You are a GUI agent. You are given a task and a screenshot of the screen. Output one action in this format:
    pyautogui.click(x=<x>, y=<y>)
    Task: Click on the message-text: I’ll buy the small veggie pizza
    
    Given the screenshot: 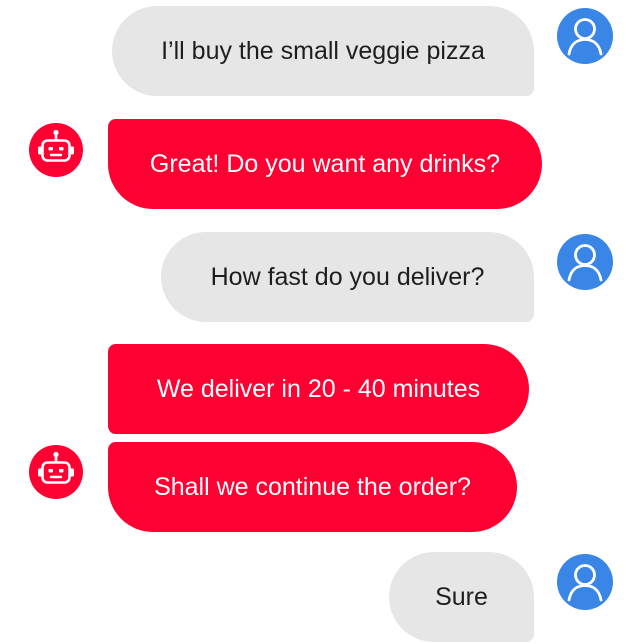 What is the action you would take?
    pyautogui.click(x=323, y=50)
    